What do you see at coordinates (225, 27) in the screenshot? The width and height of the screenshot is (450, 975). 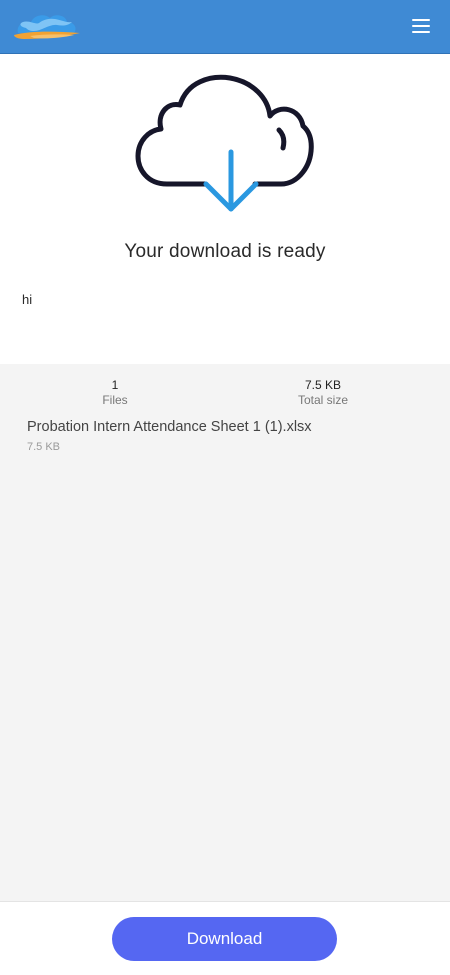 I see `top-navigation-bar` at bounding box center [225, 27].